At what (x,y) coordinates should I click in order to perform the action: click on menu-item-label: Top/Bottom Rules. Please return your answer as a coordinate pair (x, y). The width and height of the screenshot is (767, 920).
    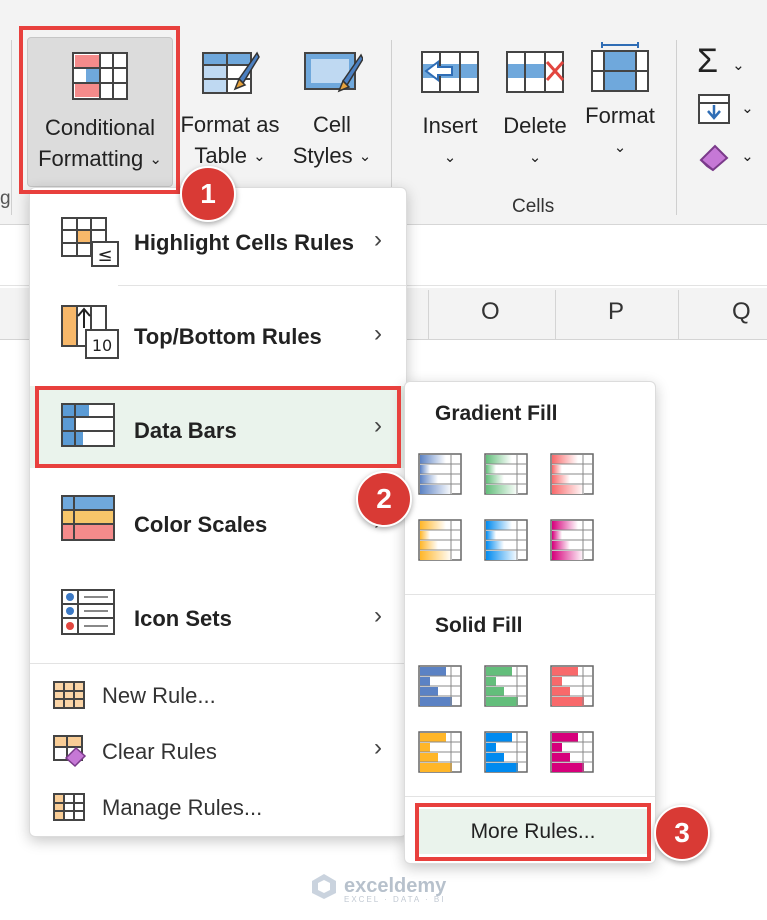
    Looking at the image, I should click on (228, 337).